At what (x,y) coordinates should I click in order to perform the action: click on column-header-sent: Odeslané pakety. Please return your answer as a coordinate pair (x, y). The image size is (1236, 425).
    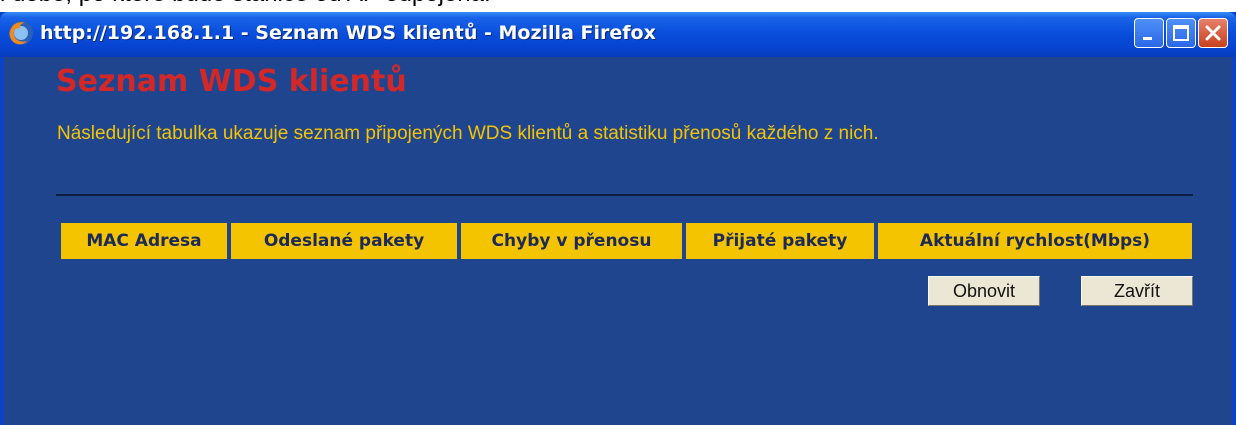
    Looking at the image, I should click on (344, 241).